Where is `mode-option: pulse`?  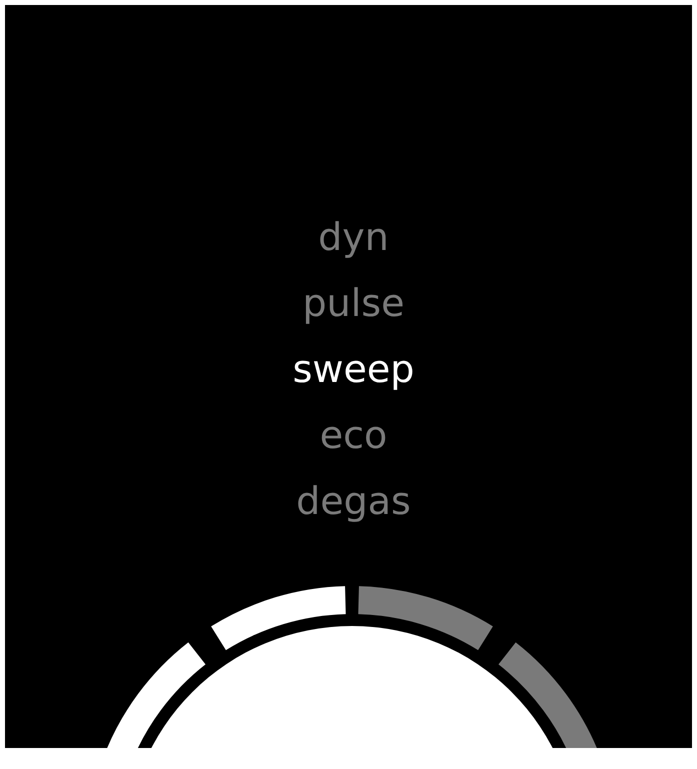
mode-option: pulse is located at coordinates (348, 303).